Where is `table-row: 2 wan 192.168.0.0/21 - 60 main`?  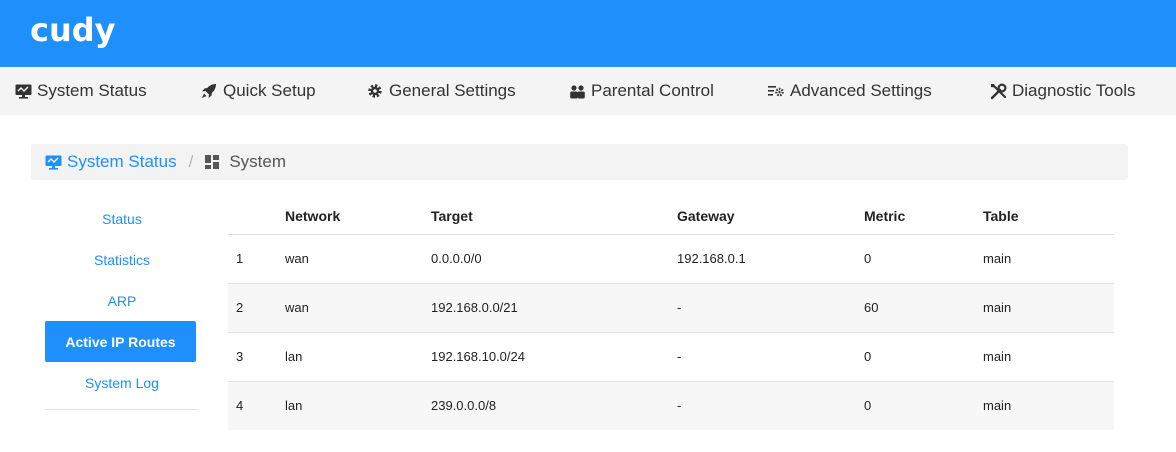 table-row: 2 wan 192.168.0.0/21 - 60 main is located at coordinates (671, 308).